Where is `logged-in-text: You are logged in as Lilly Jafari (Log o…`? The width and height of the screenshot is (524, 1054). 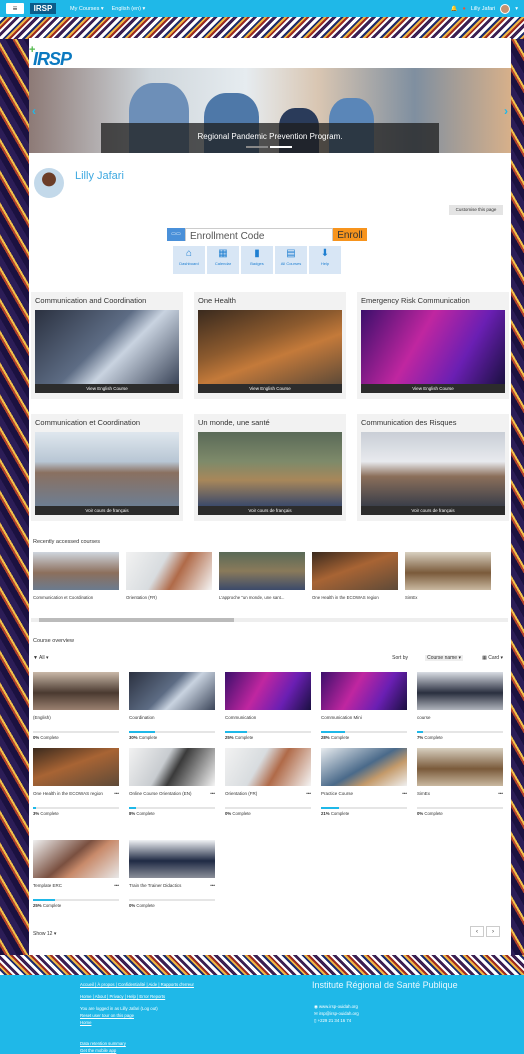 logged-in-text: You are logged in as Lilly Jafari (Log o… is located at coordinates (119, 1008).